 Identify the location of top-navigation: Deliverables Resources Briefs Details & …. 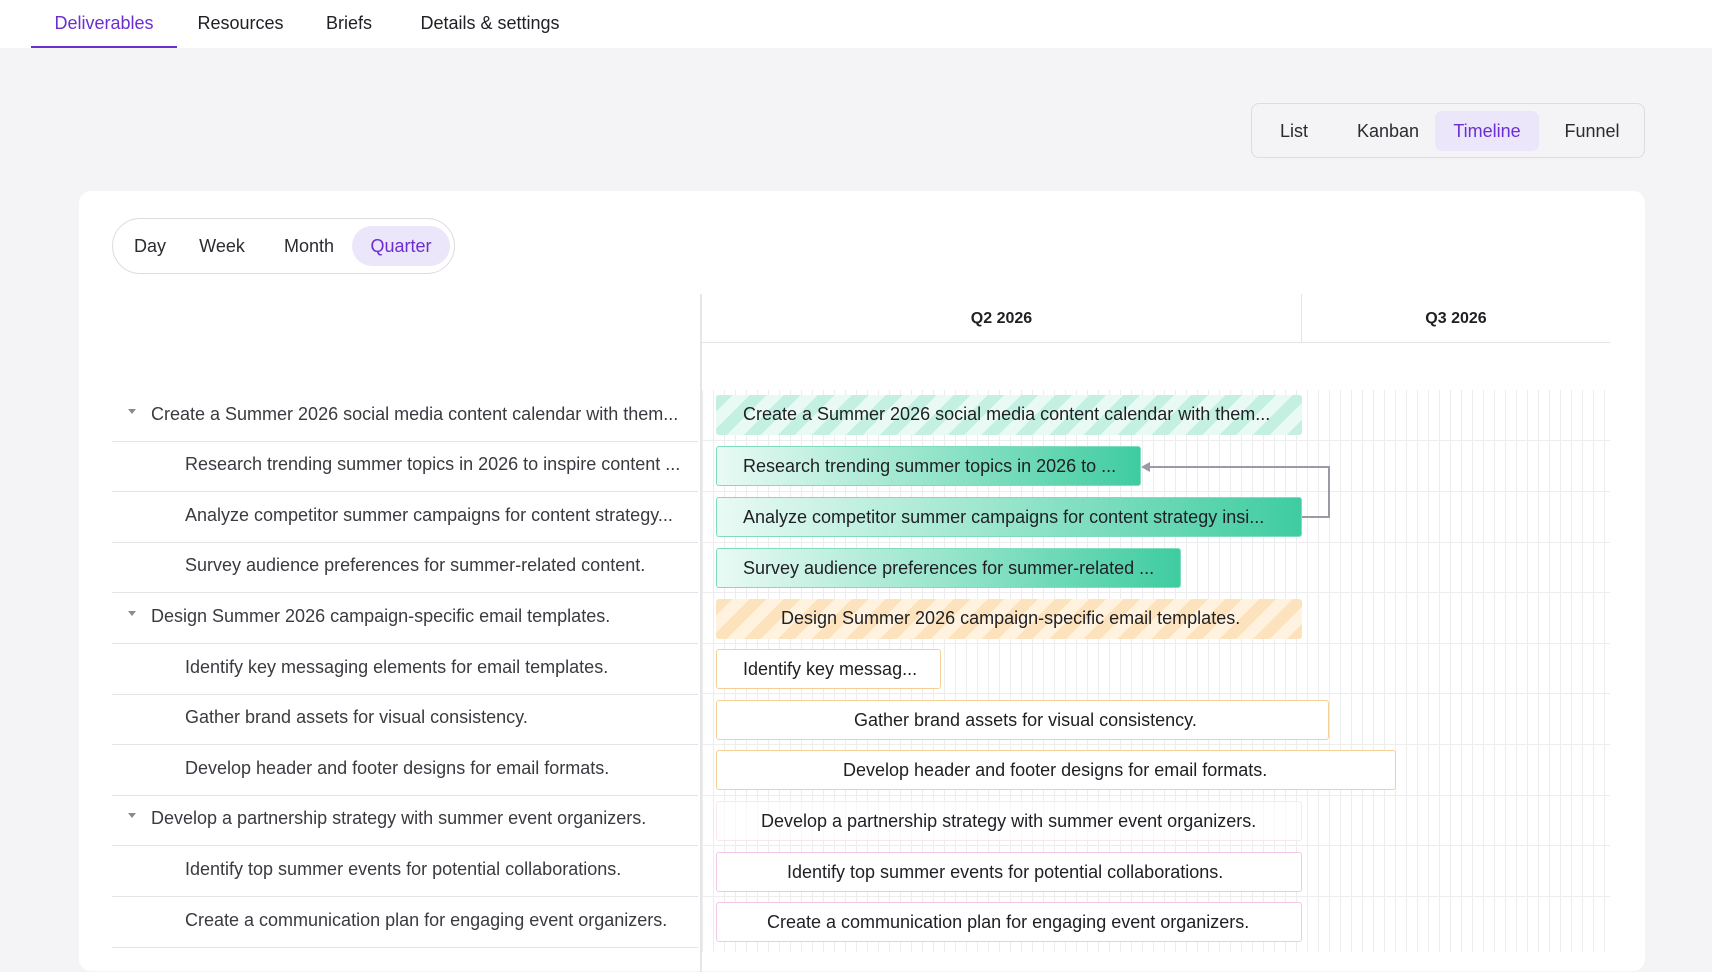
(856, 24).